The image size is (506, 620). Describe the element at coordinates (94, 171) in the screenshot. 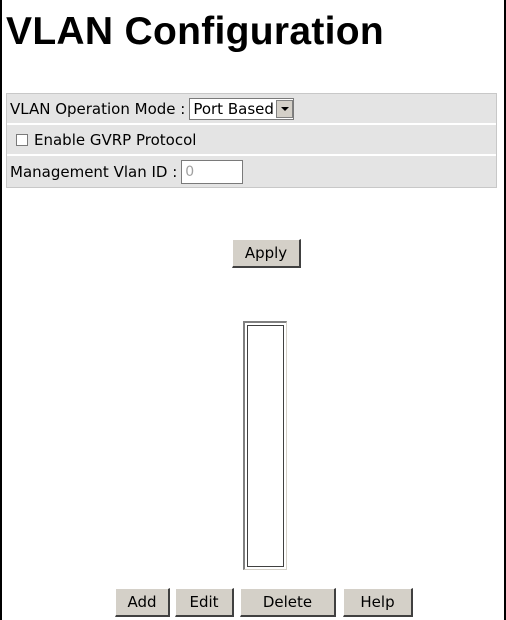

I see `mgmt-vlan-label: Management Vlan ID :` at that location.